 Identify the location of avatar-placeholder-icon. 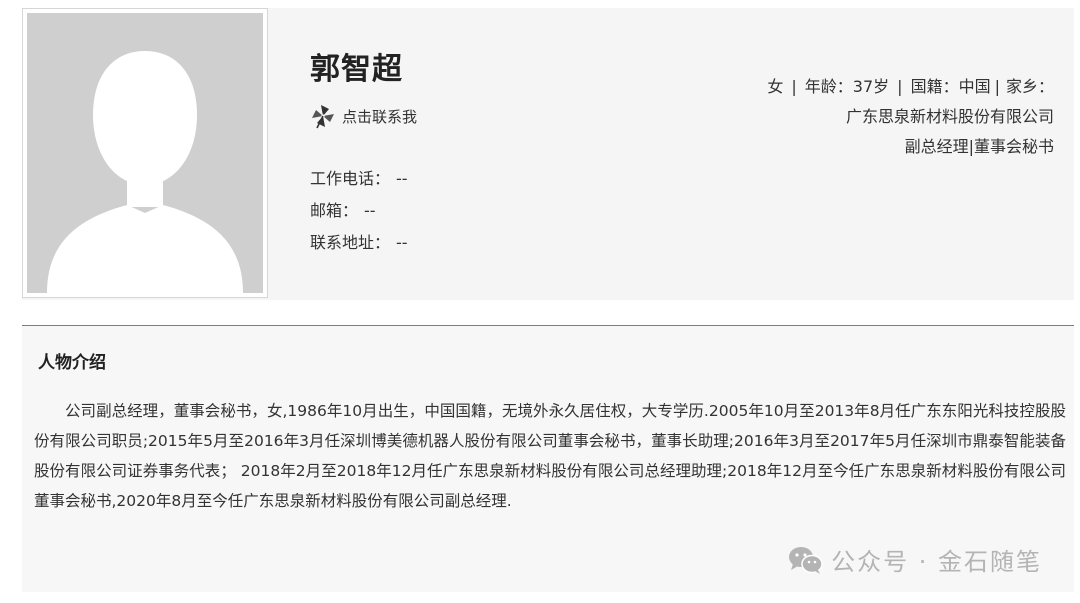
(145, 153).